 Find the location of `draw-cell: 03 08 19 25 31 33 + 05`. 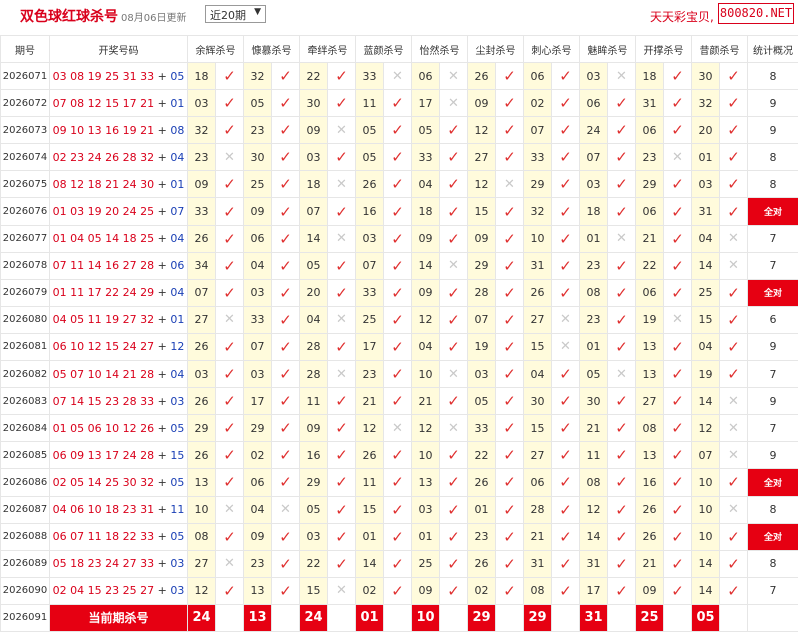

draw-cell: 03 08 19 25 31 33 + 05 is located at coordinates (119, 76).